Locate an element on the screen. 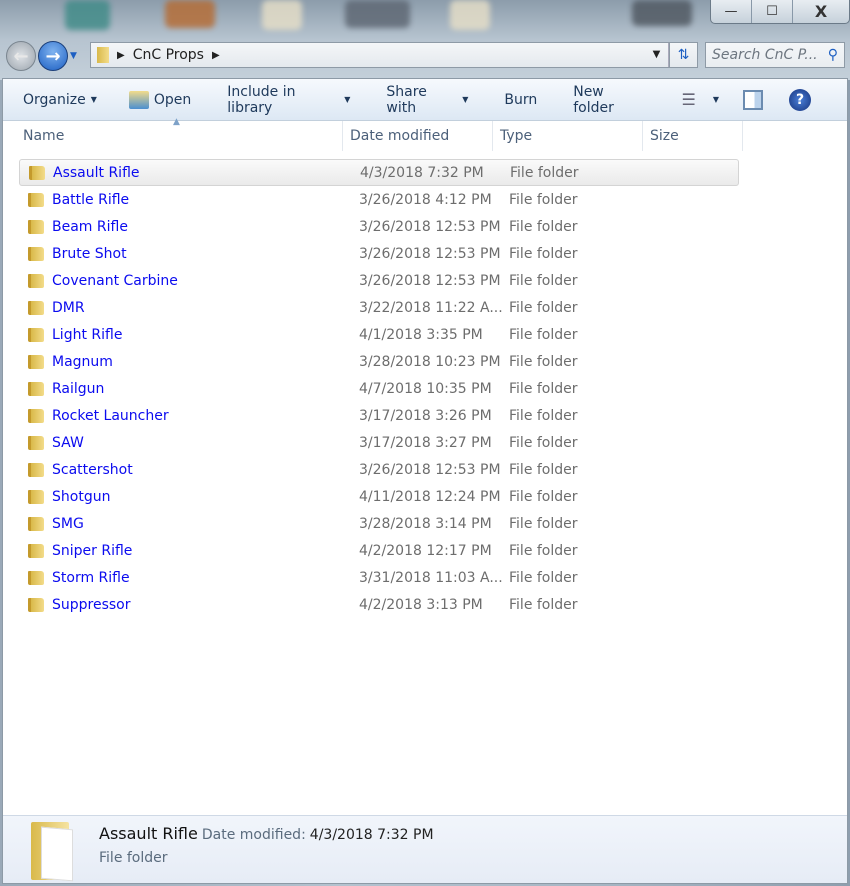  search-input: Search CnC P... ⚲ is located at coordinates (775, 55).